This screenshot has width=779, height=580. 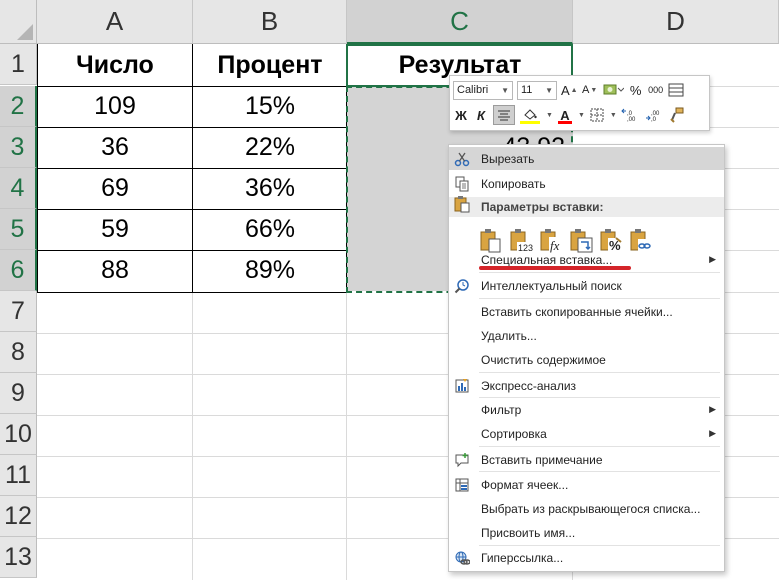 I want to click on font-color-button: А, so click(x=565, y=115).